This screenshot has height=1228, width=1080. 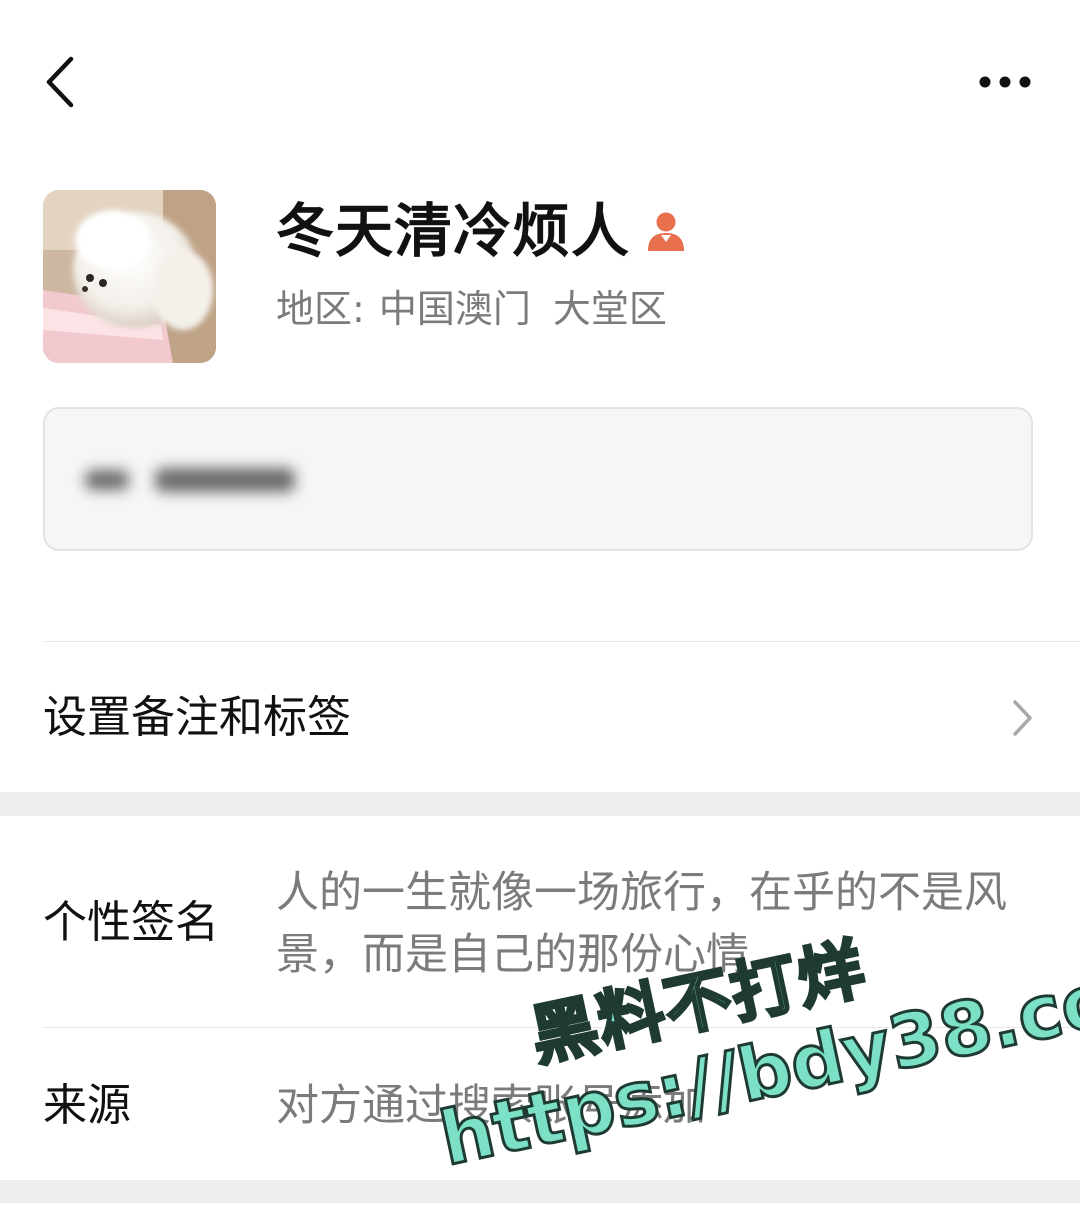 I want to click on set-remark-tags-label: 设置备注和标签, so click(x=197, y=717).